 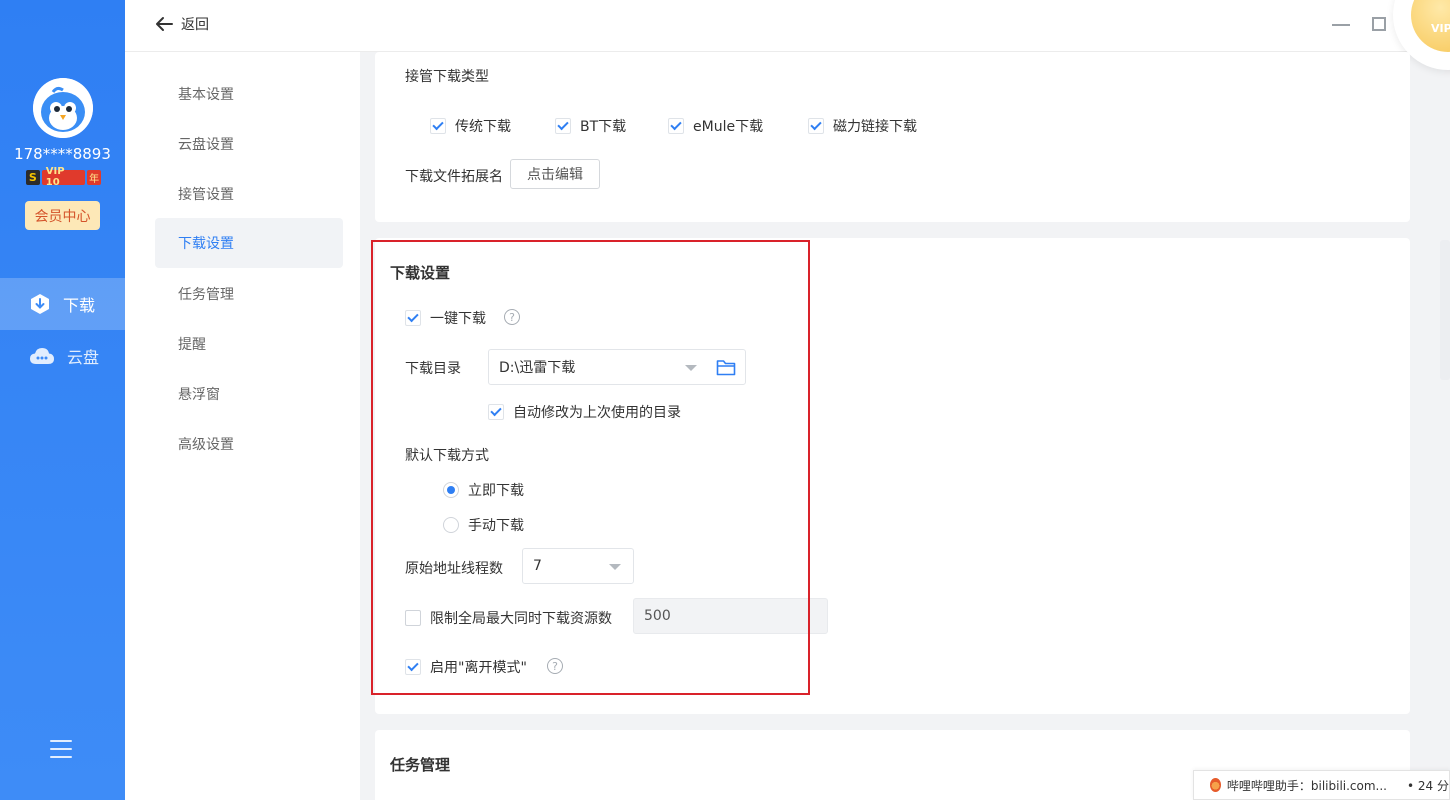 I want to click on back-button: 返回, so click(x=182, y=24).